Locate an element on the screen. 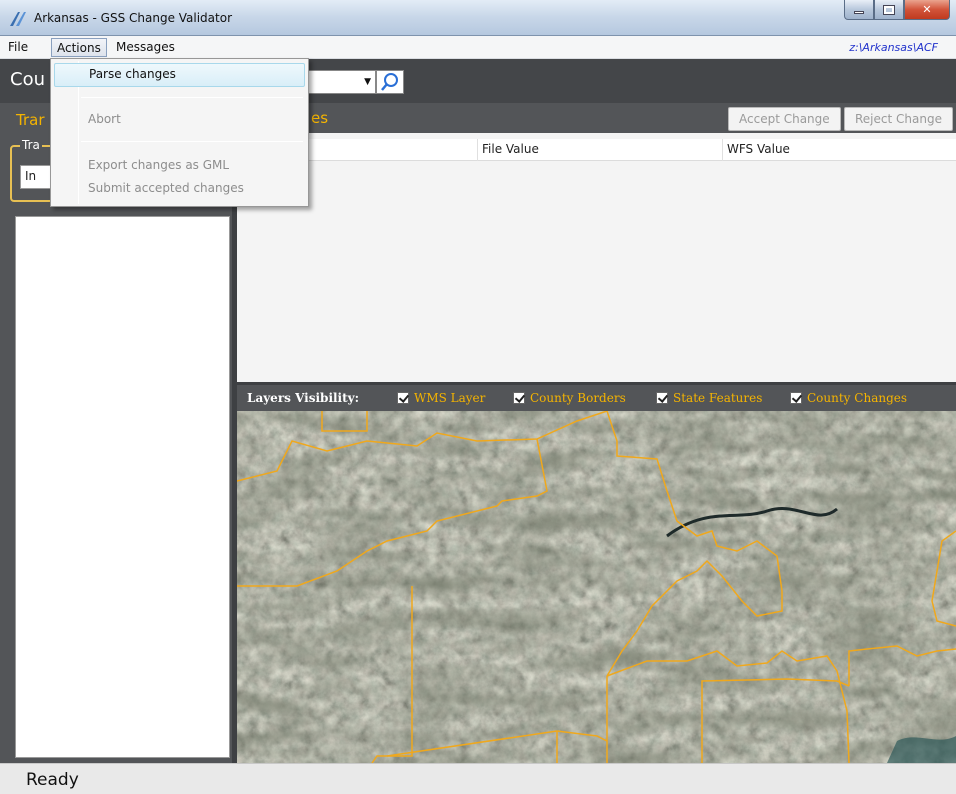  layer-toggle-state-features: State Features is located at coordinates (709, 398).